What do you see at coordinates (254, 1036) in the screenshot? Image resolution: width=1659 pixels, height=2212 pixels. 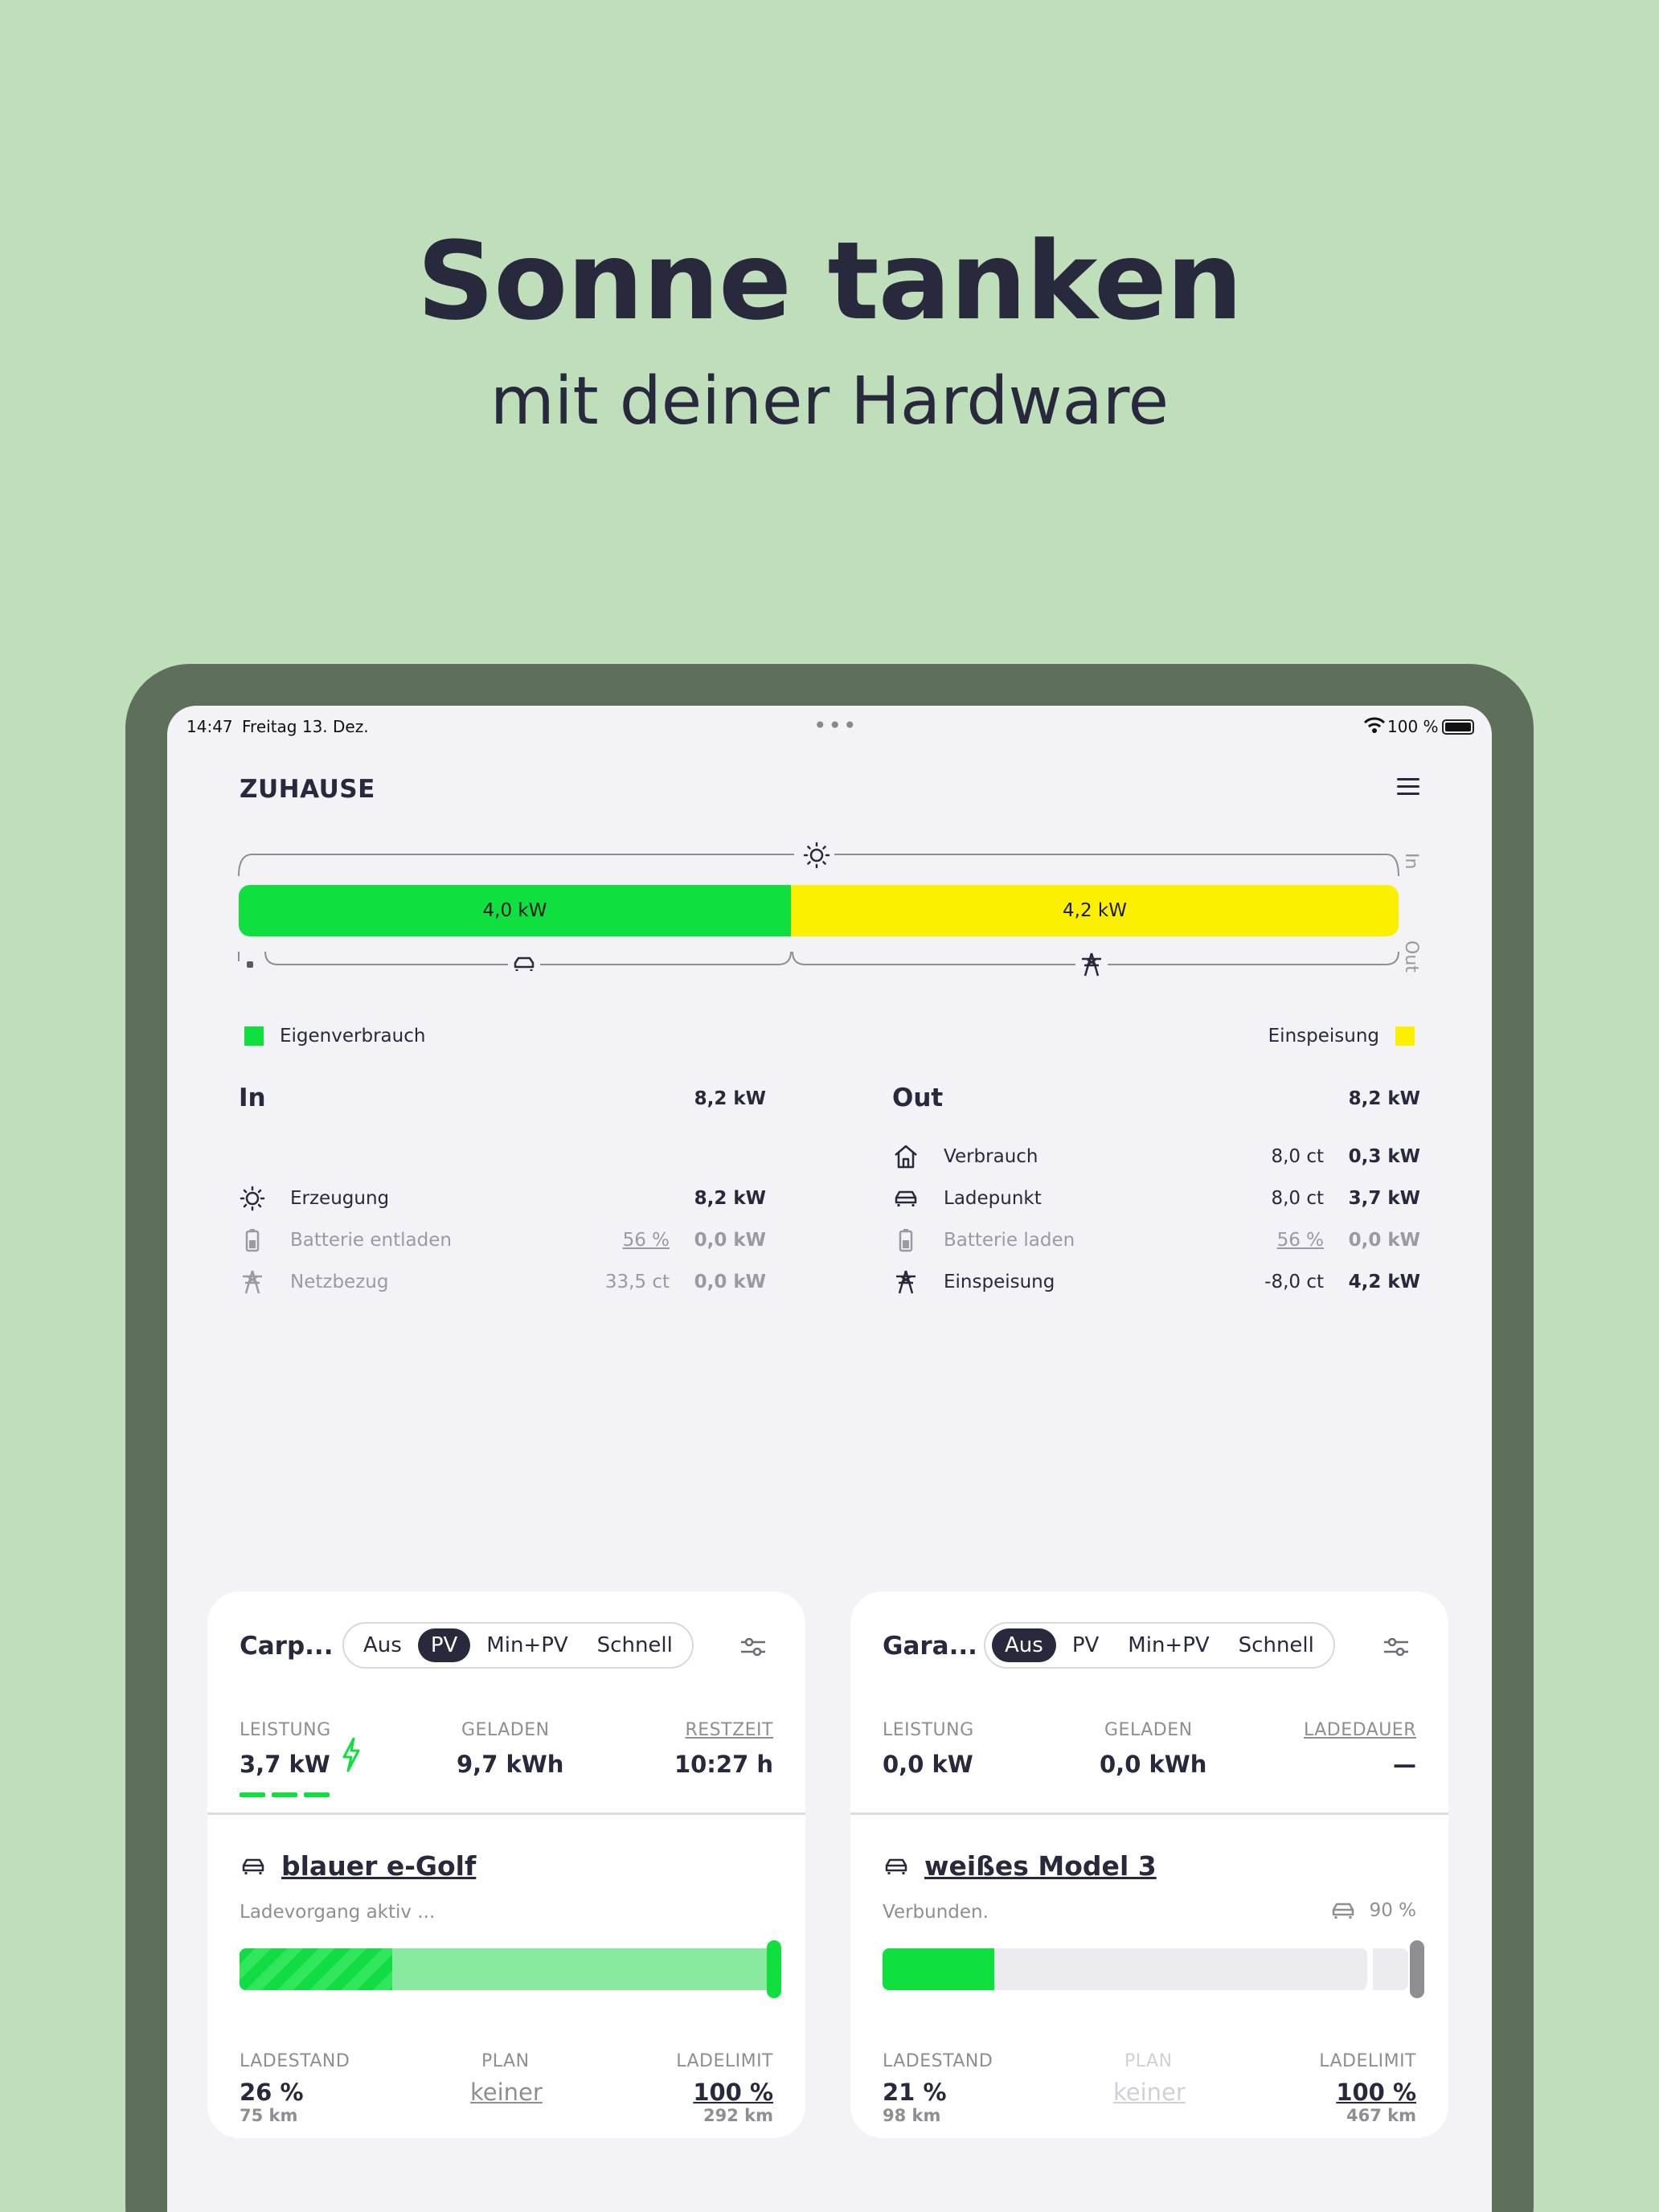 I see `legend-swatch-green` at bounding box center [254, 1036].